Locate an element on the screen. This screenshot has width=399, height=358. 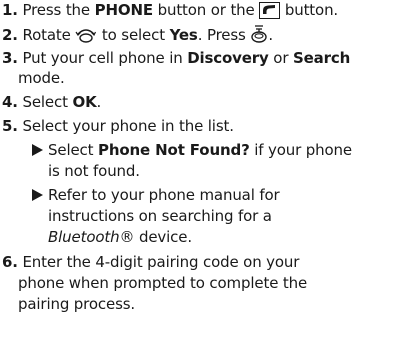
phone-handset-icon is located at coordinates (270, 10).